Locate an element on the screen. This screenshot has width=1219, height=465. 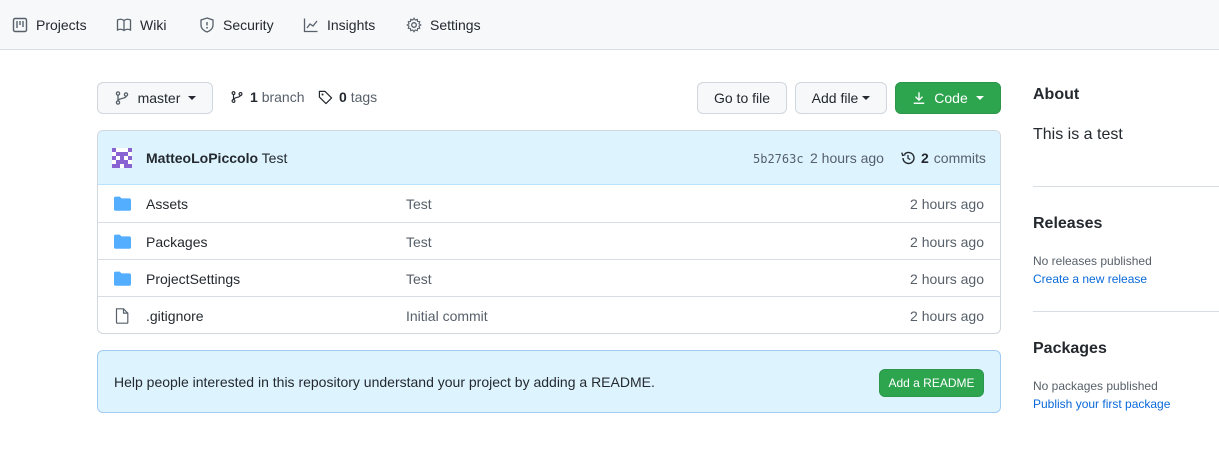
commit-message: Test is located at coordinates (275, 158).